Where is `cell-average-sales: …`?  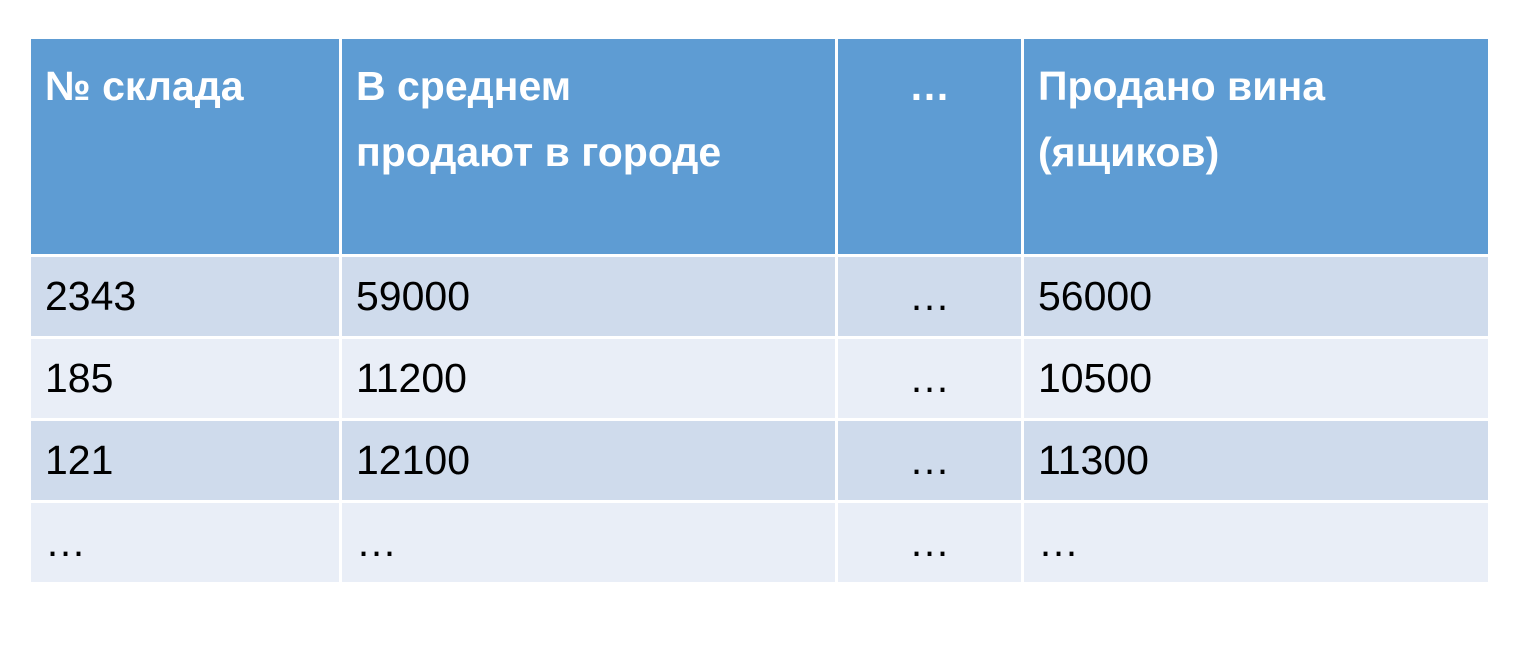 cell-average-sales: … is located at coordinates (588, 542).